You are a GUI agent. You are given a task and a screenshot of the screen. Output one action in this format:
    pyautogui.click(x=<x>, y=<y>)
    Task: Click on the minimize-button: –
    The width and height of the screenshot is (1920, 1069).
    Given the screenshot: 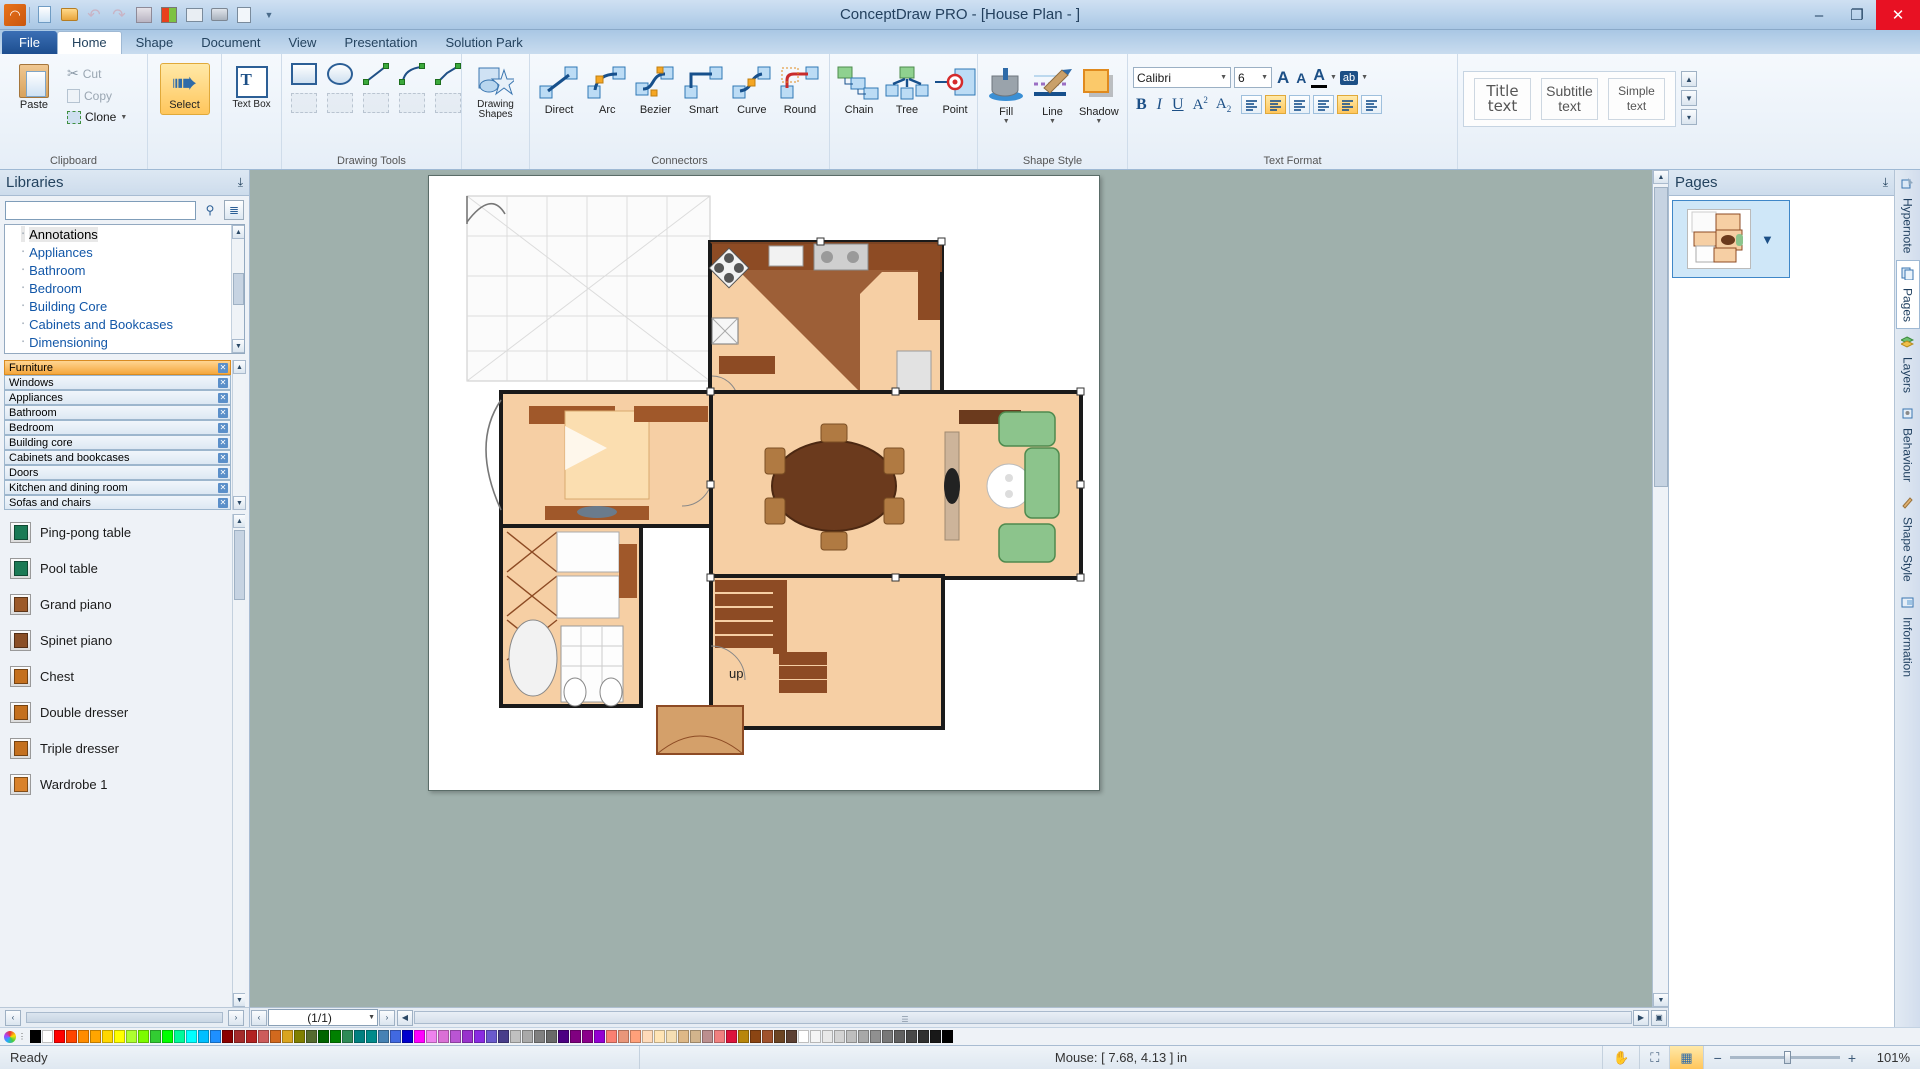 What is the action you would take?
    pyautogui.click(x=1819, y=15)
    